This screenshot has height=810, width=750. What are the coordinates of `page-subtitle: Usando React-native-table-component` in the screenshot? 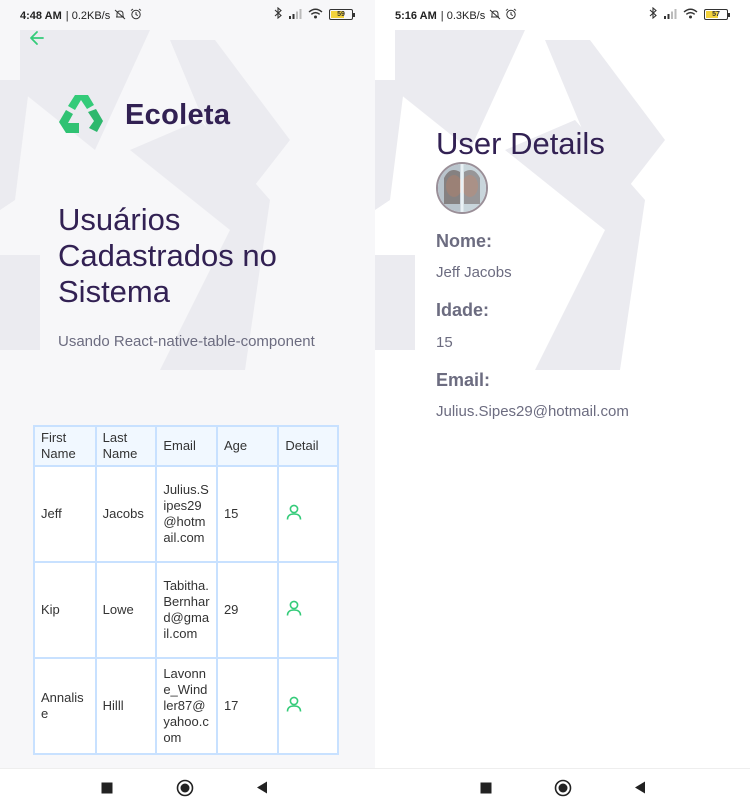 It's located at (186, 341).